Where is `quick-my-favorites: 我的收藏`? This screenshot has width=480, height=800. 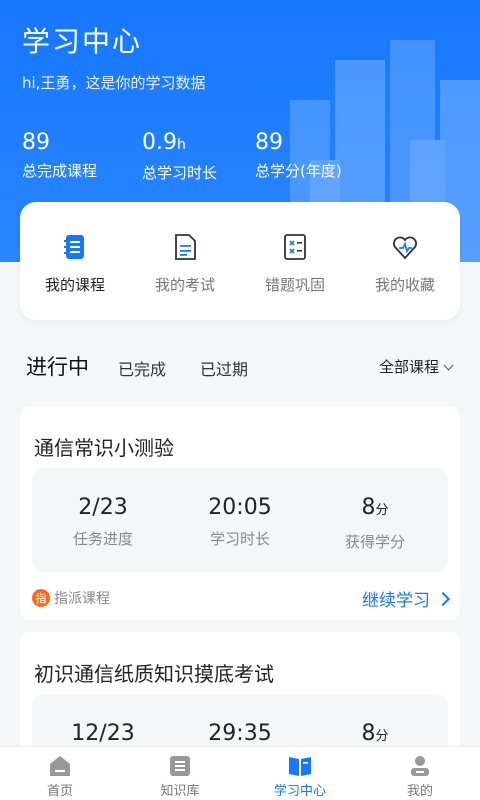 quick-my-favorites: 我的收藏 is located at coordinates (405, 261).